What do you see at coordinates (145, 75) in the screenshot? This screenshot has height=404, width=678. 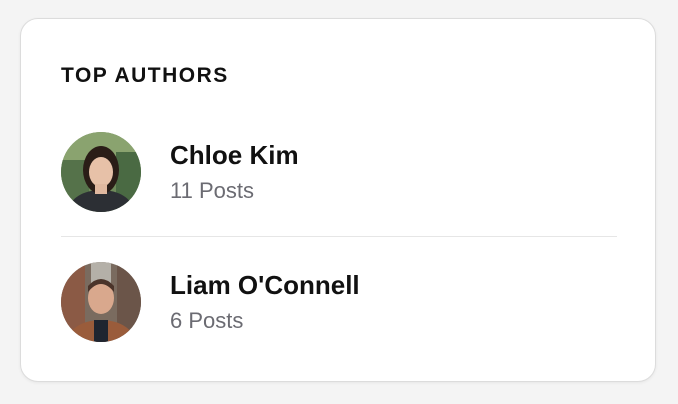 I see `card-title: TOP AUTHORS` at bounding box center [145, 75].